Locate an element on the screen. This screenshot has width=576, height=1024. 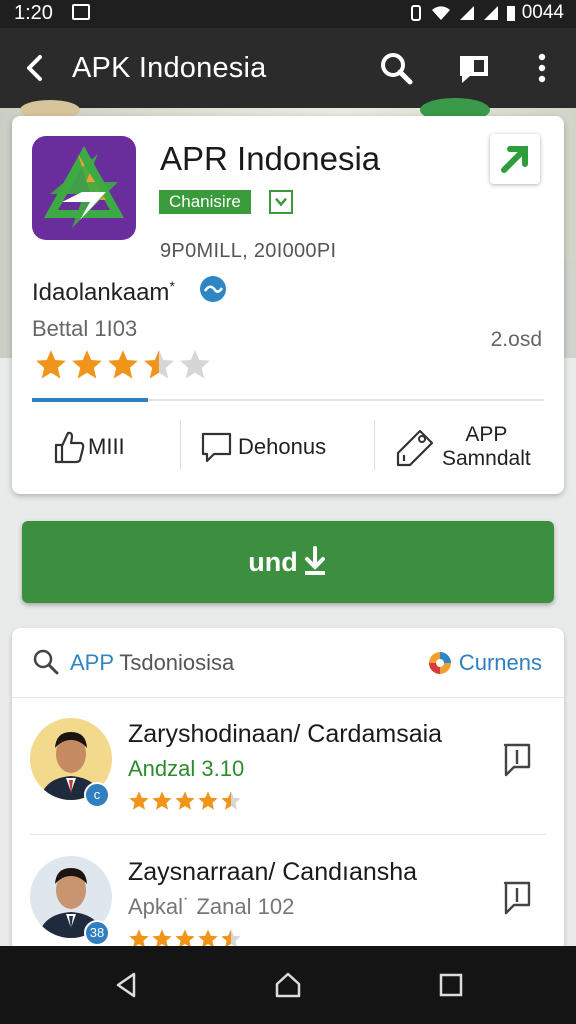
arrow-up-right-icon is located at coordinates (514, 159).